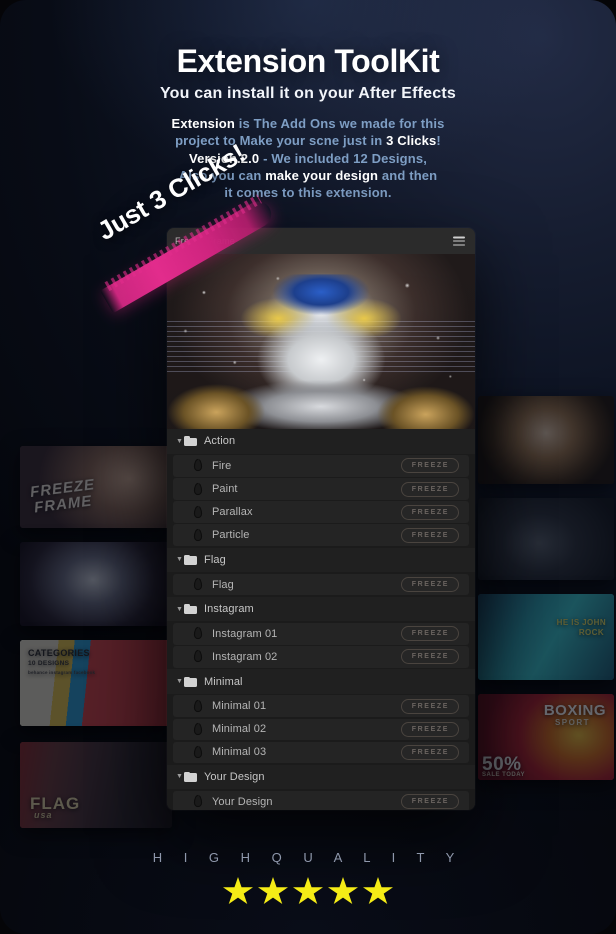 The width and height of the screenshot is (616, 934). I want to click on preset-group-label: Minimal, so click(223, 681).